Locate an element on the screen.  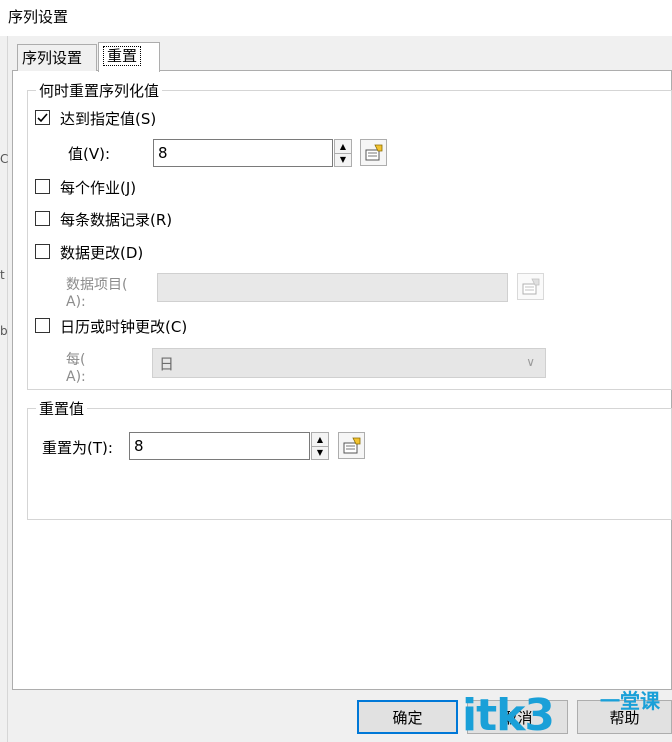
tab-sequence-settings: 序列设置 is located at coordinates (57, 57).